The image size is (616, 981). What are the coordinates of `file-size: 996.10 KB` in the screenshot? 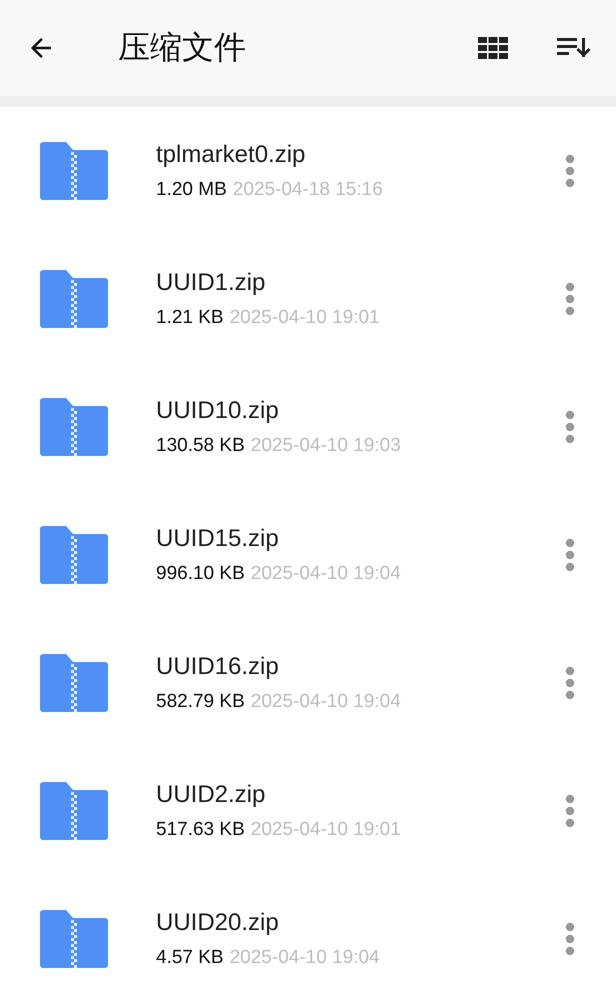 It's located at (200, 574).